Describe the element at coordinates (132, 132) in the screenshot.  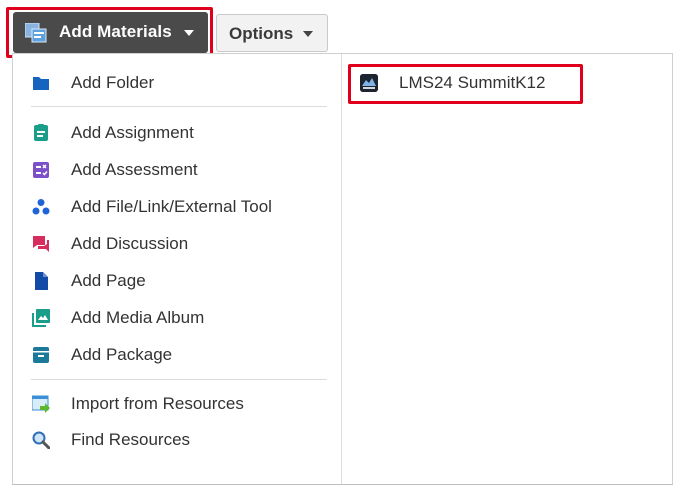
I see `menu-item-label: Add Assignment` at that location.